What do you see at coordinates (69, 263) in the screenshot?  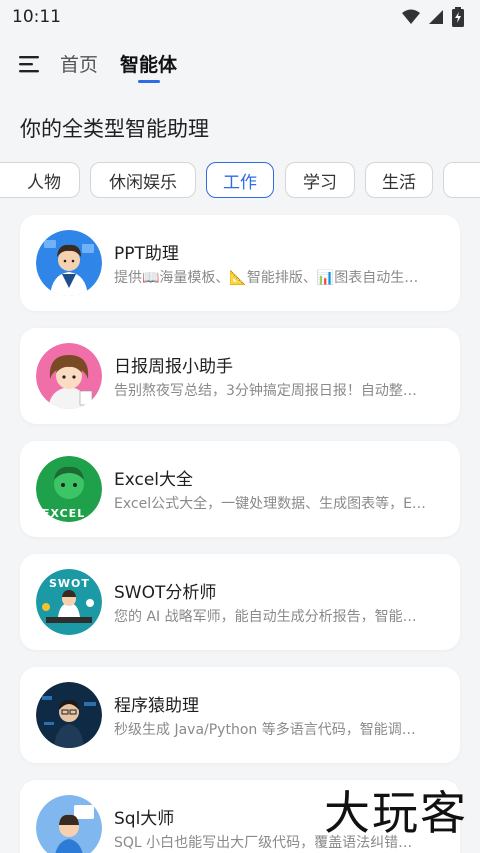 I see `ppt-avatar` at bounding box center [69, 263].